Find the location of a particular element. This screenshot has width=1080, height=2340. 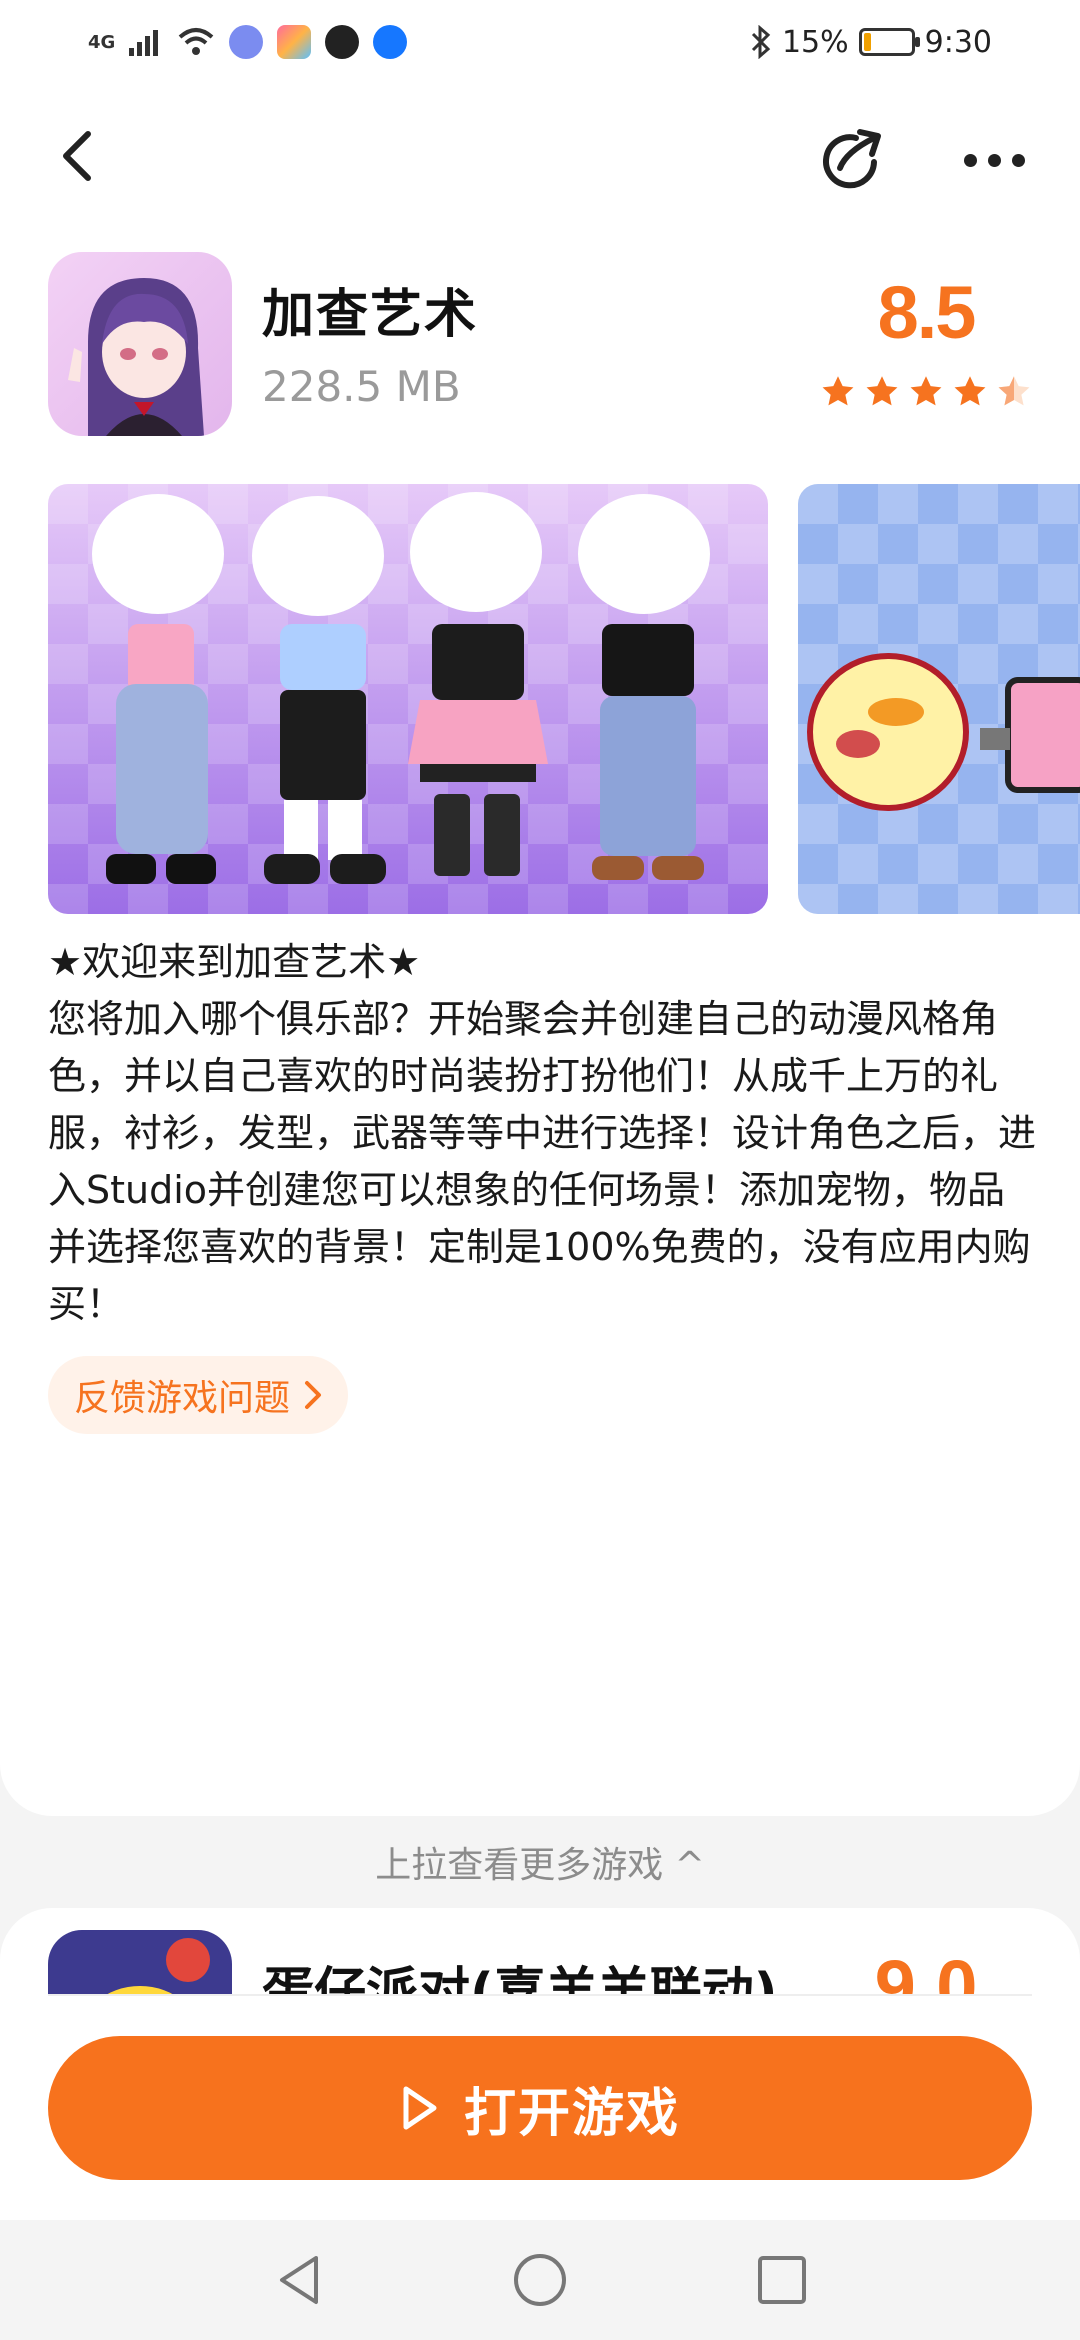

more-button is located at coordinates (994, 160).